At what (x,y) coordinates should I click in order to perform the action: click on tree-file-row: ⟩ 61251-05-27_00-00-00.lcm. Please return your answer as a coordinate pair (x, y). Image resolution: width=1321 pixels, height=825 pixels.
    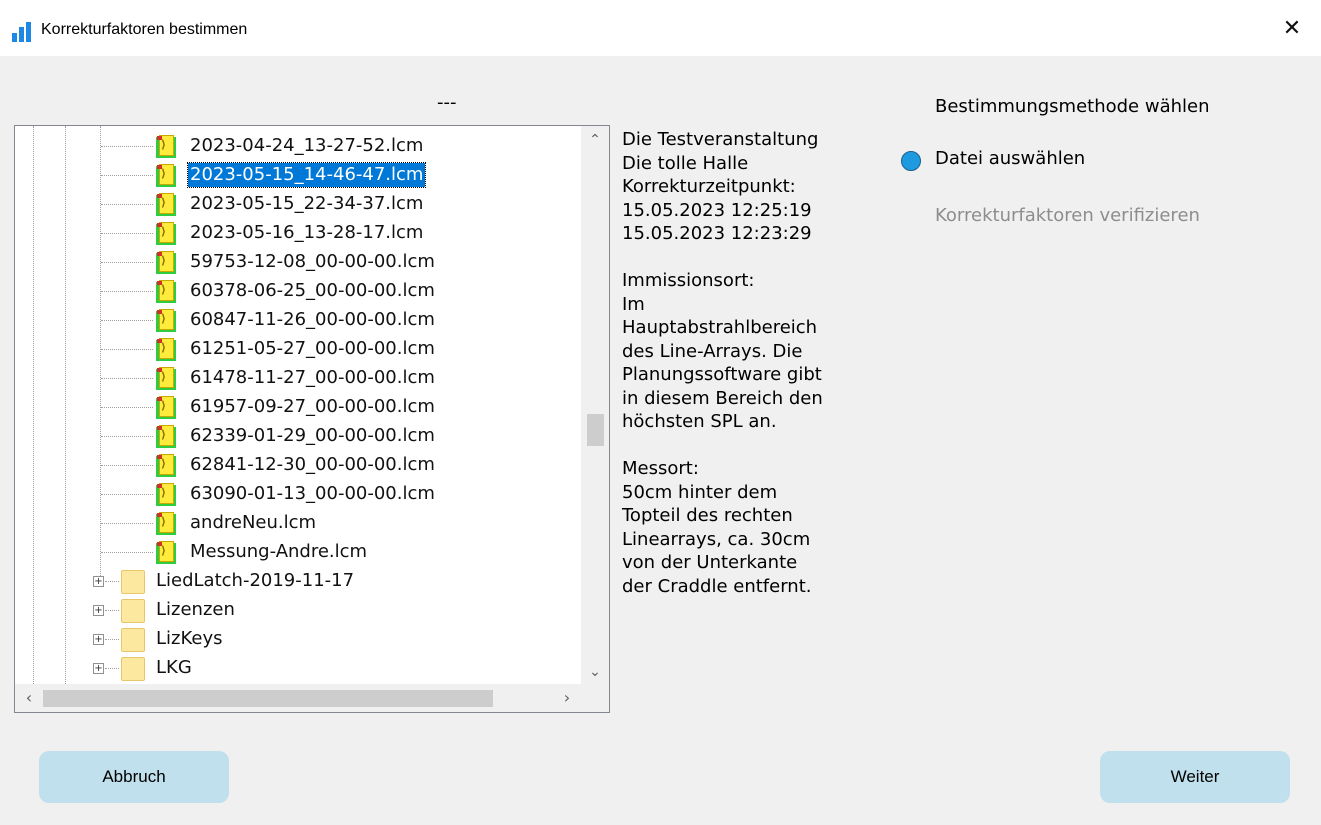
    Looking at the image, I should click on (298, 349).